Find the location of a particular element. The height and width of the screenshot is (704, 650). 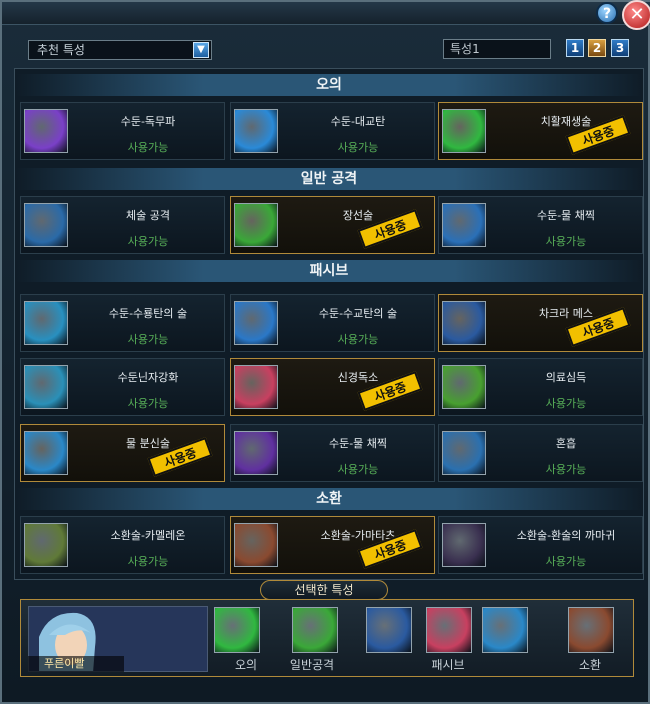

trait-card-name: 소환술-카멜레온 is located at coordinates (148, 535).